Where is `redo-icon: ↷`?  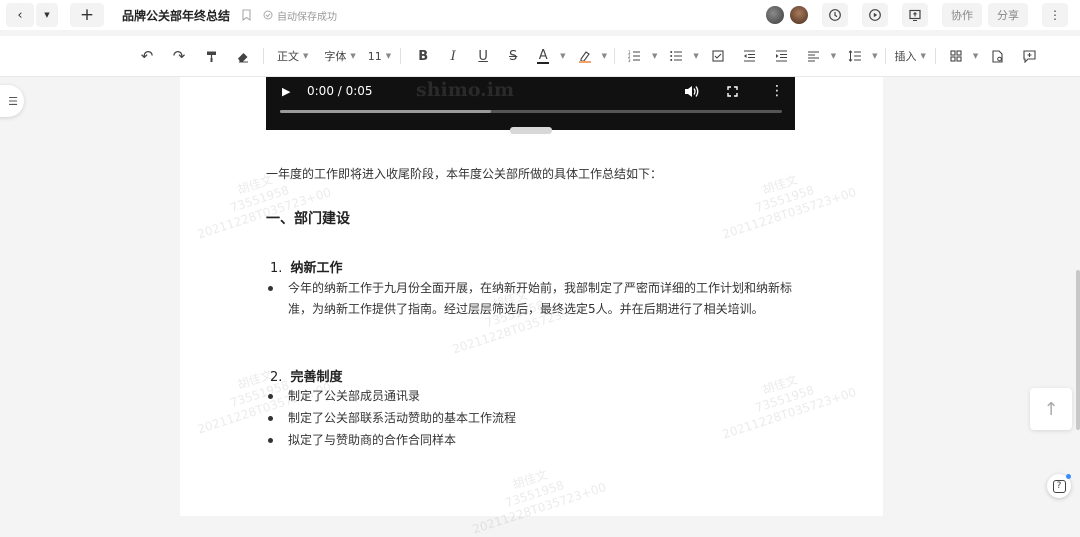 redo-icon: ↷ is located at coordinates (179, 56).